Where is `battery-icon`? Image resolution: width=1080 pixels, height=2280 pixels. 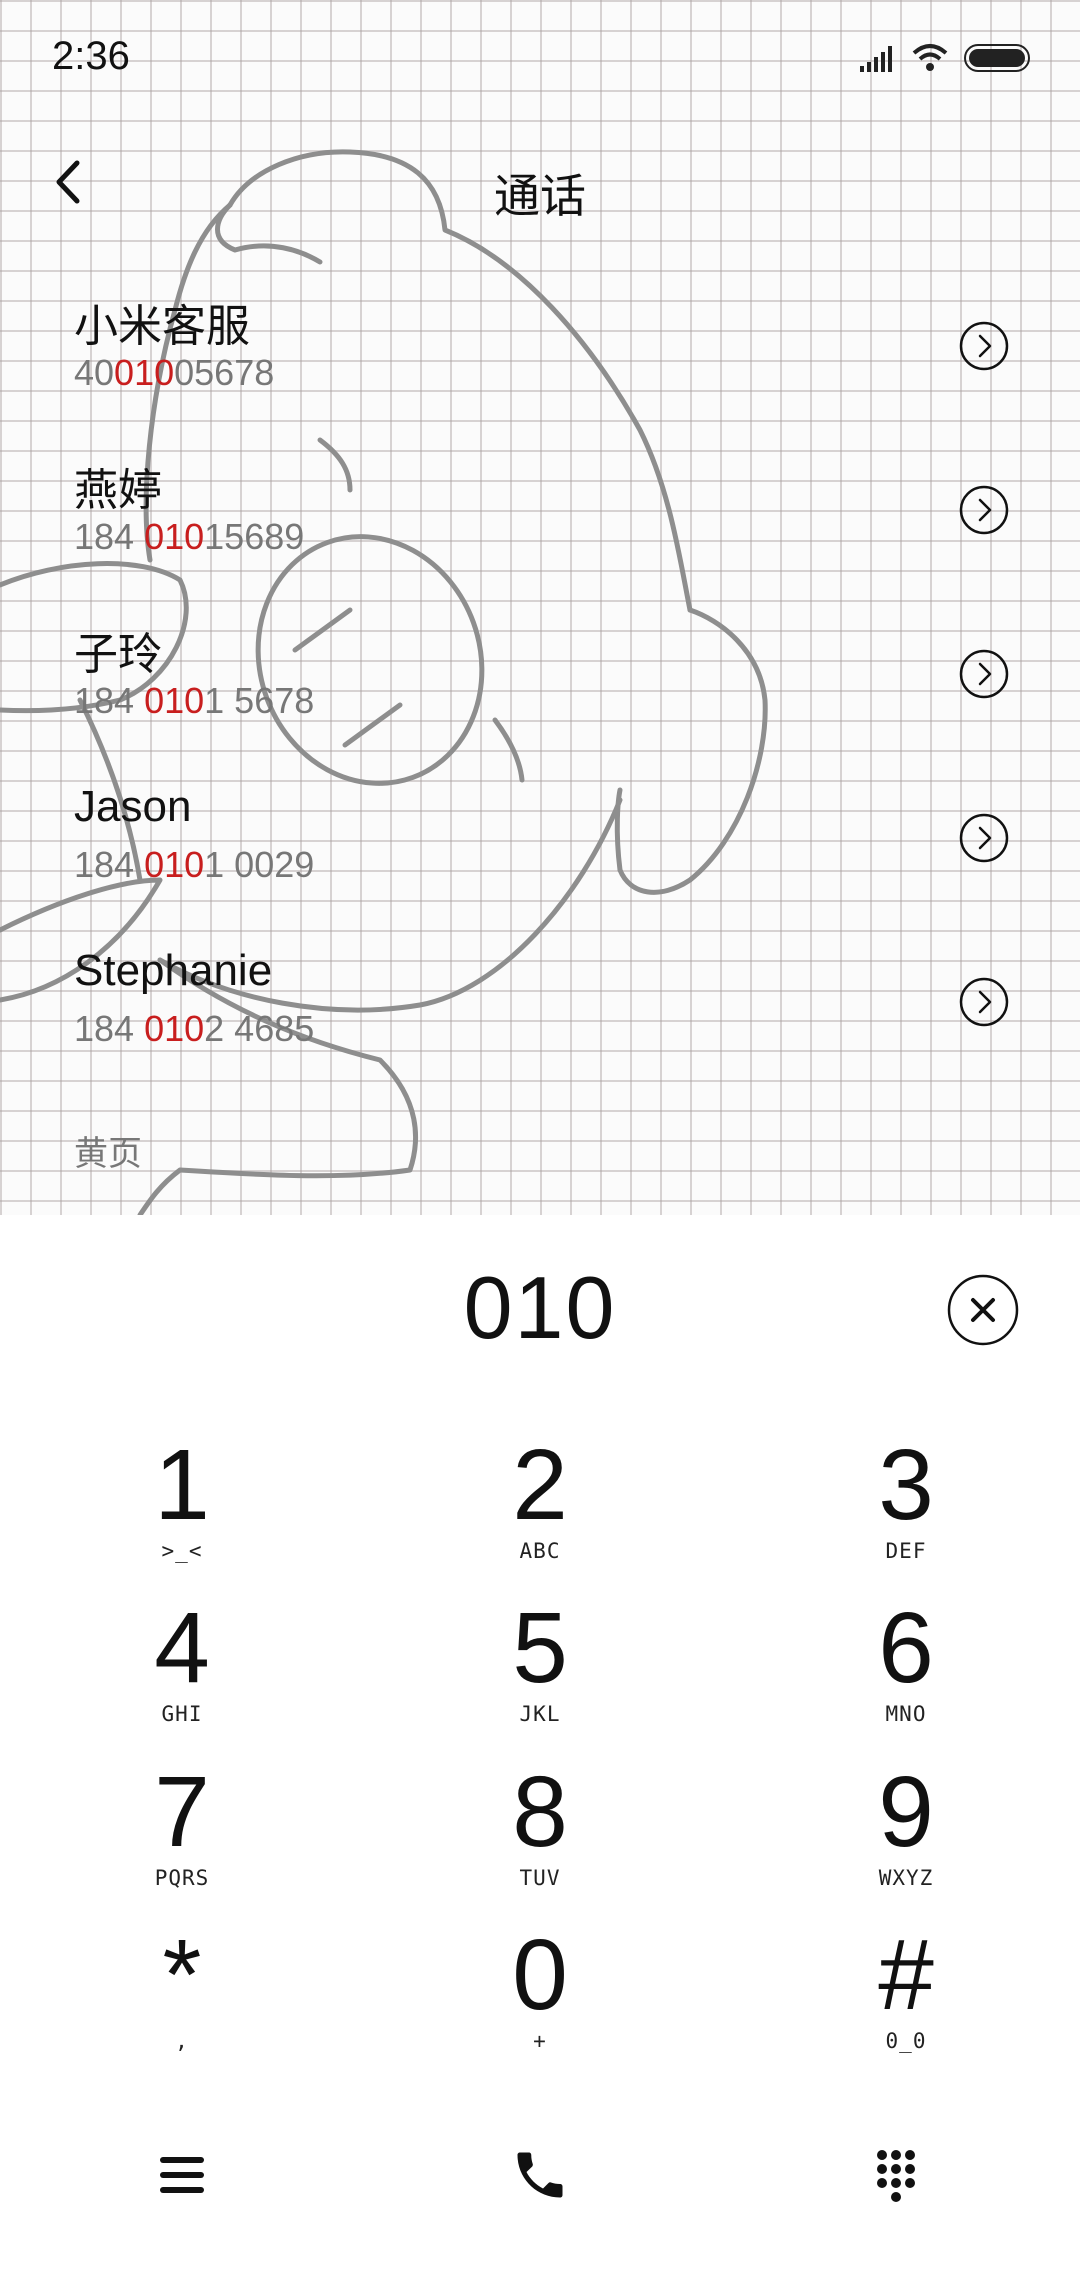
battery-icon is located at coordinates (997, 58).